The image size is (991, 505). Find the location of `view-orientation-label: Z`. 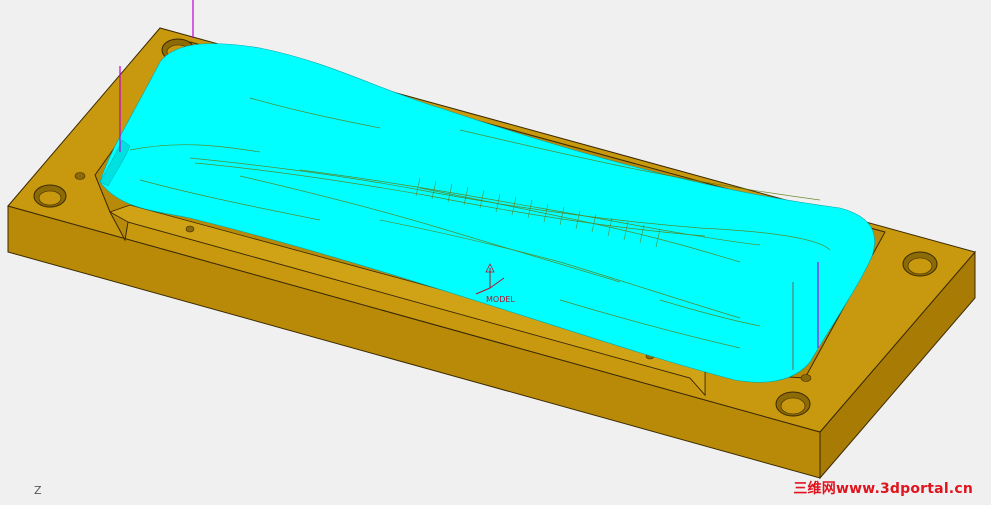

view-orientation-label: Z is located at coordinates (38, 490).